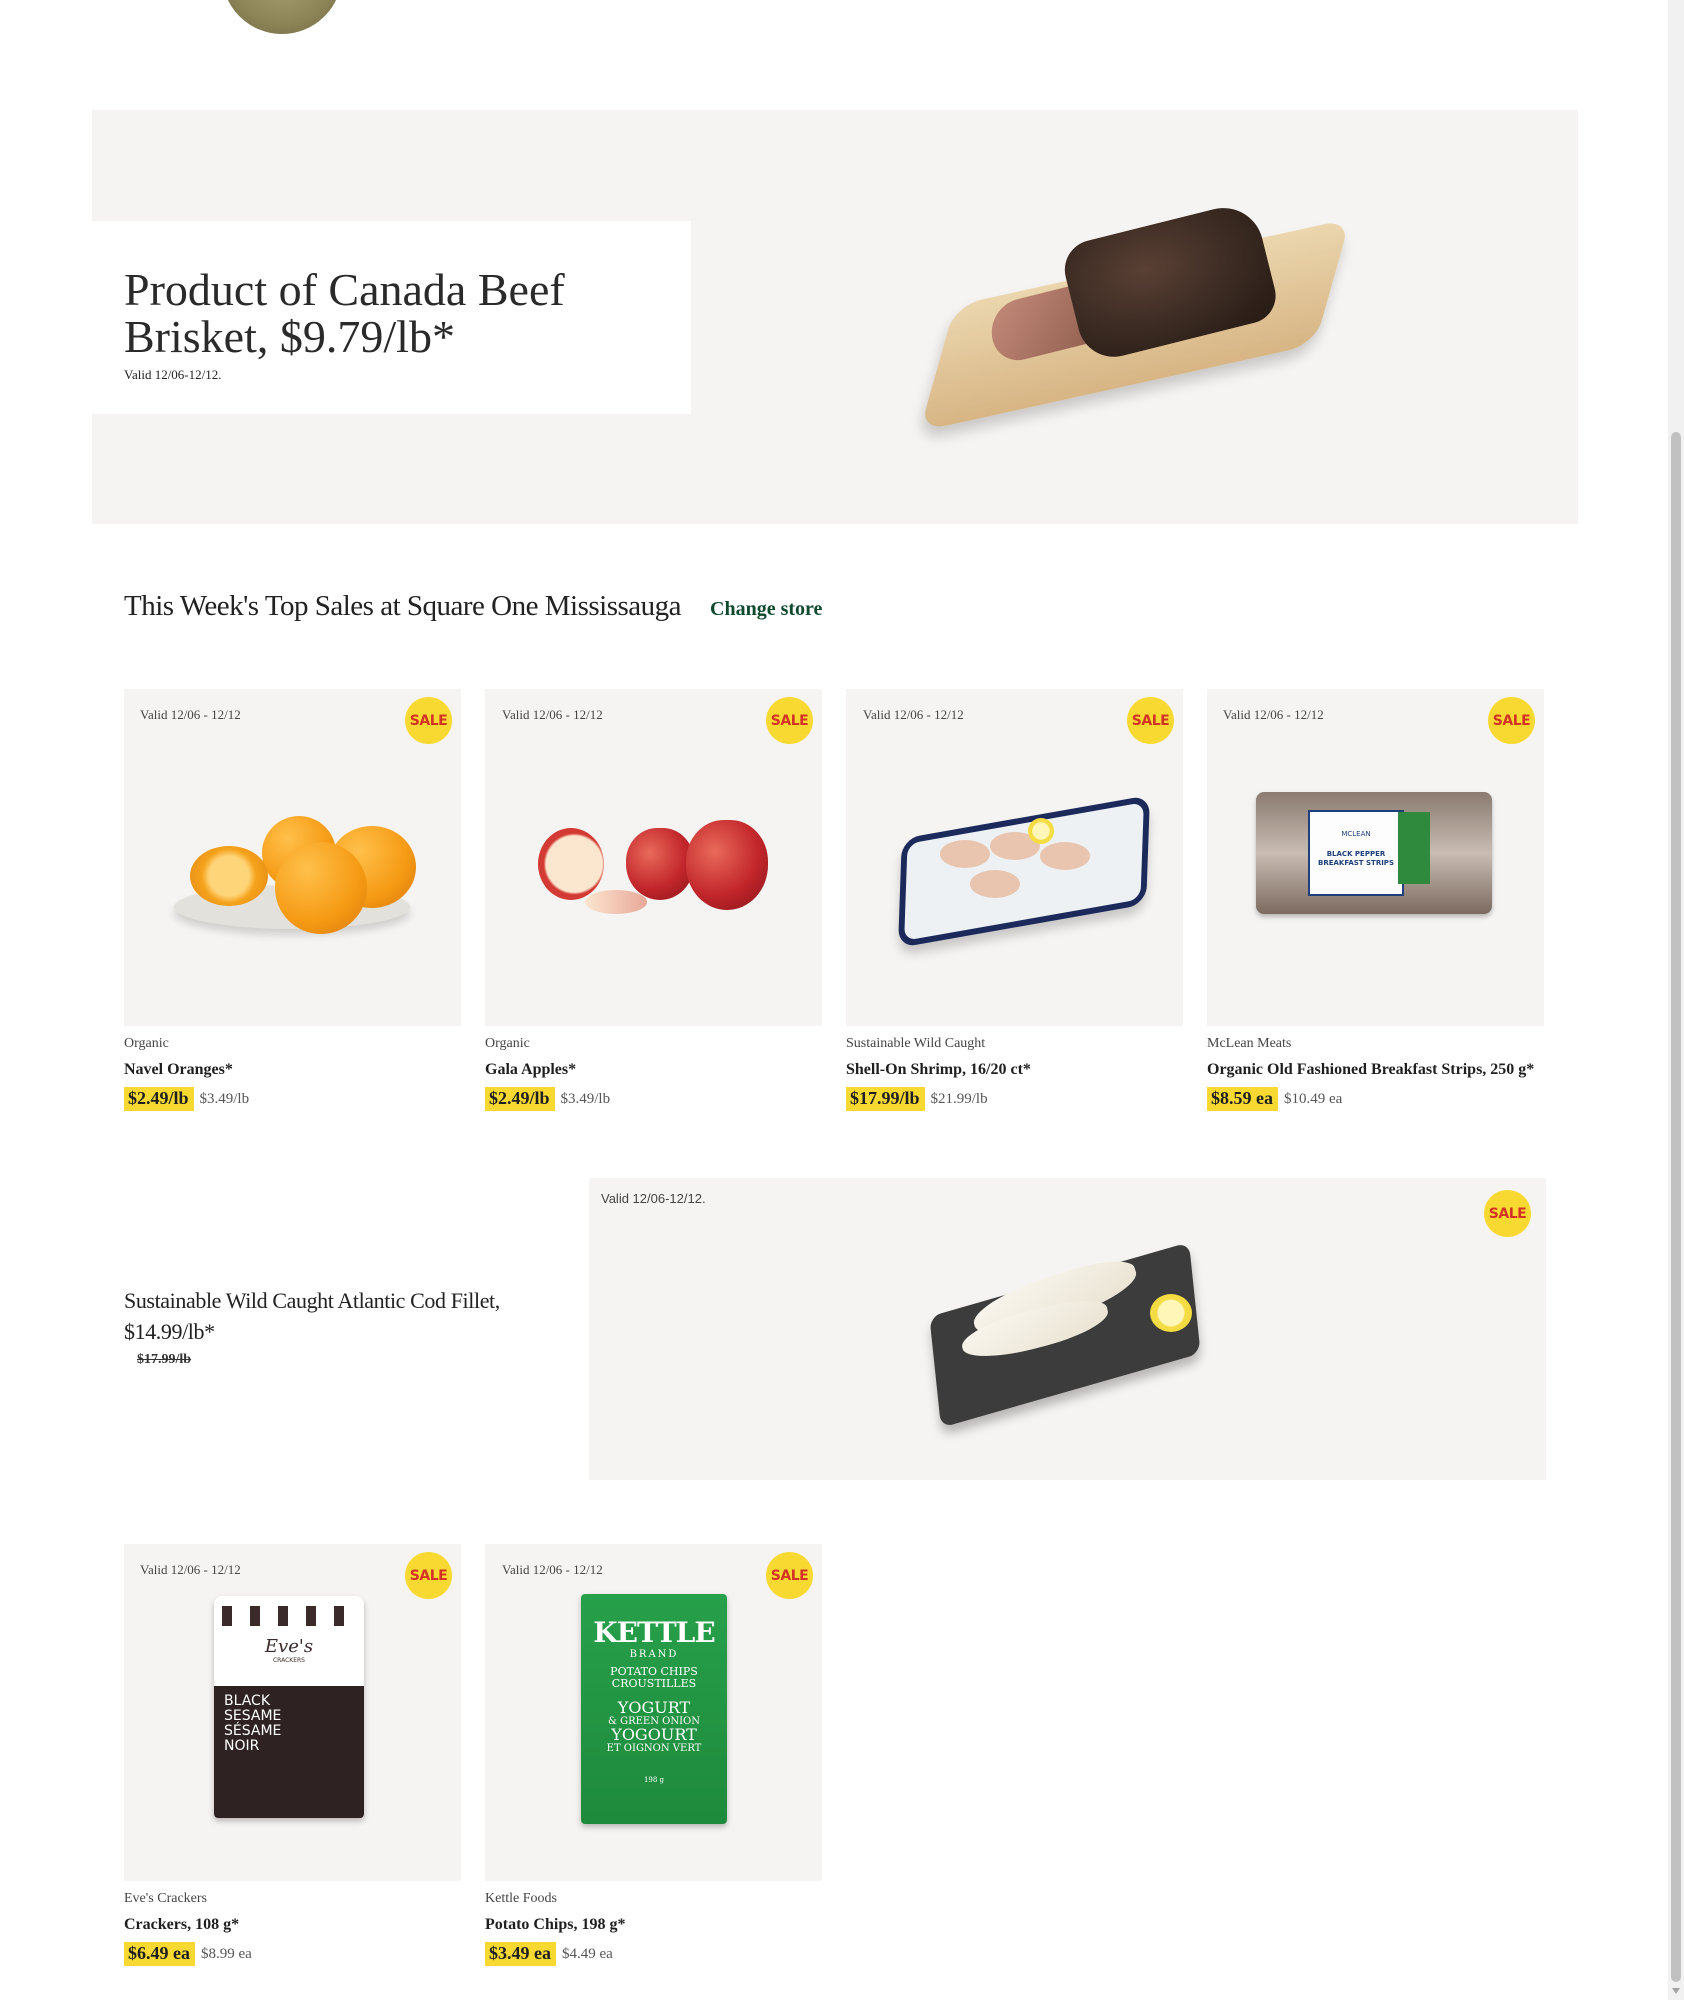 This screenshot has height=2000, width=1684. Describe the element at coordinates (571, 864) in the screenshot. I see `apple-half-image` at that location.